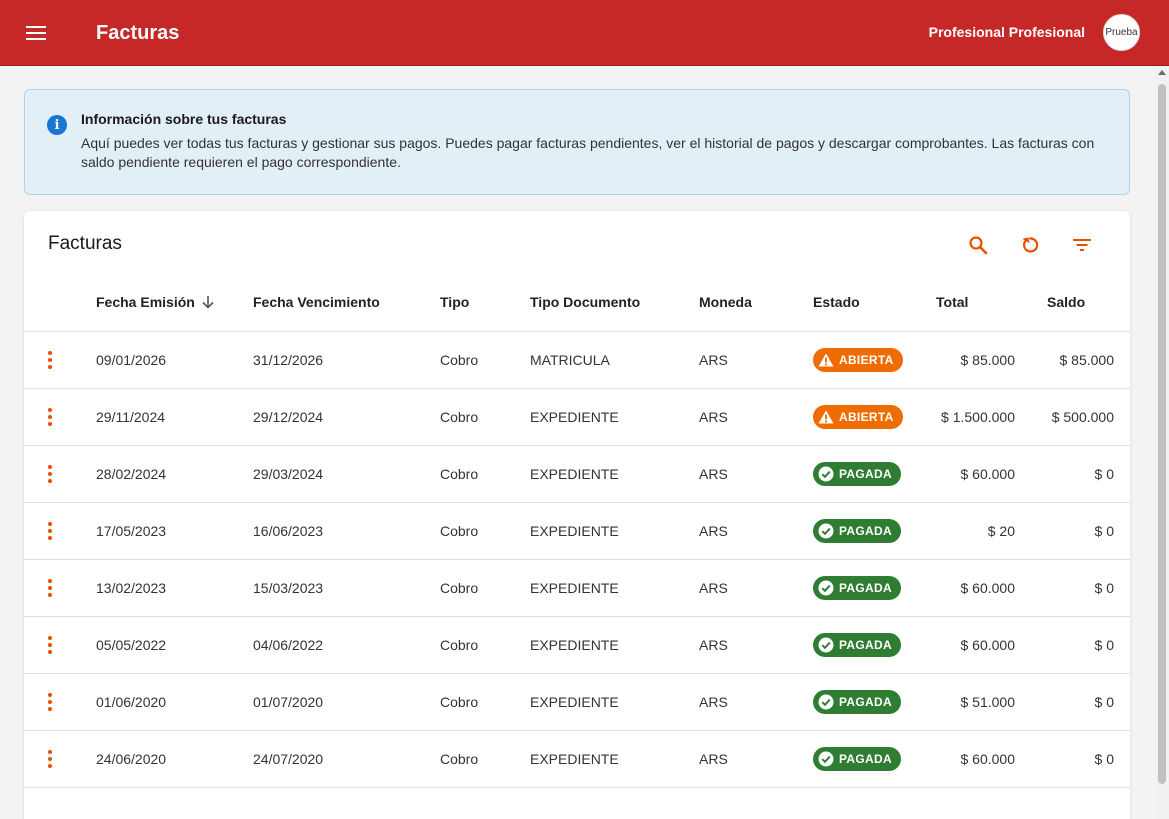 The image size is (1169, 819). I want to click on scroll-up-arrow-icon, so click(1162, 72).